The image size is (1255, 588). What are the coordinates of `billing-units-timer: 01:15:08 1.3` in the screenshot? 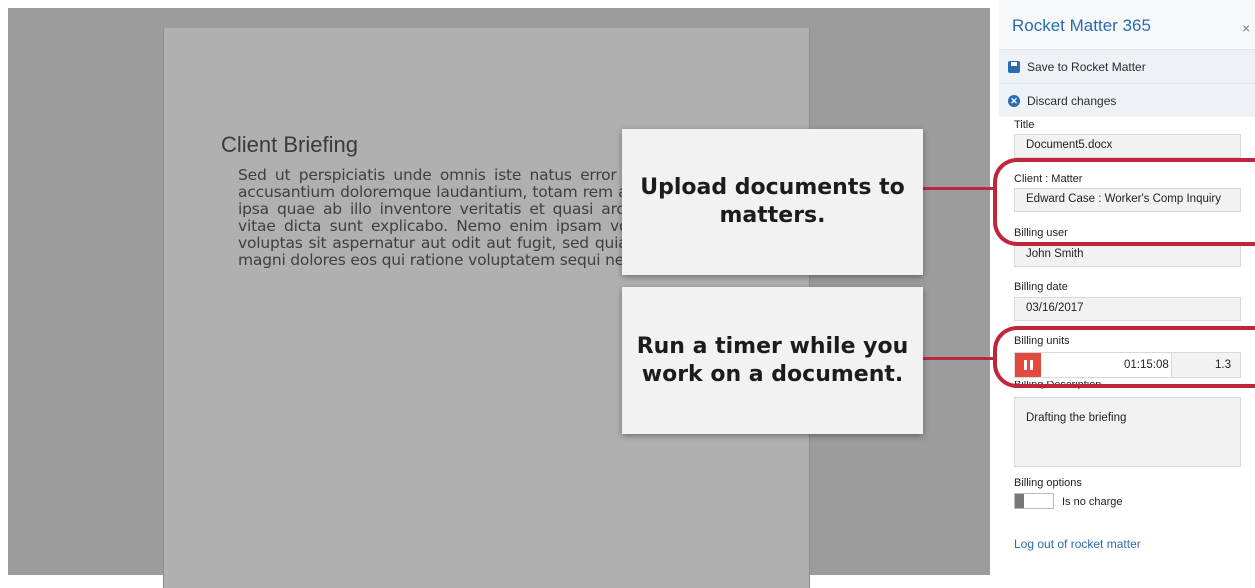 It's located at (1127, 365).